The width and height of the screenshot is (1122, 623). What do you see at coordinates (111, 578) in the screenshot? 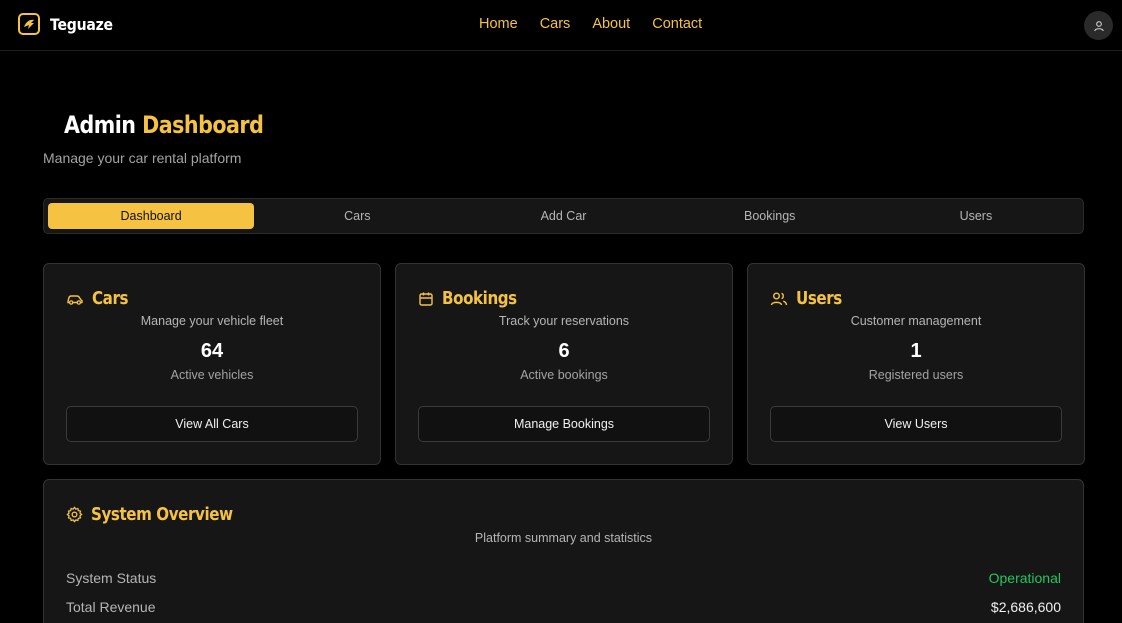
I see `system-status-label: System Status` at bounding box center [111, 578].